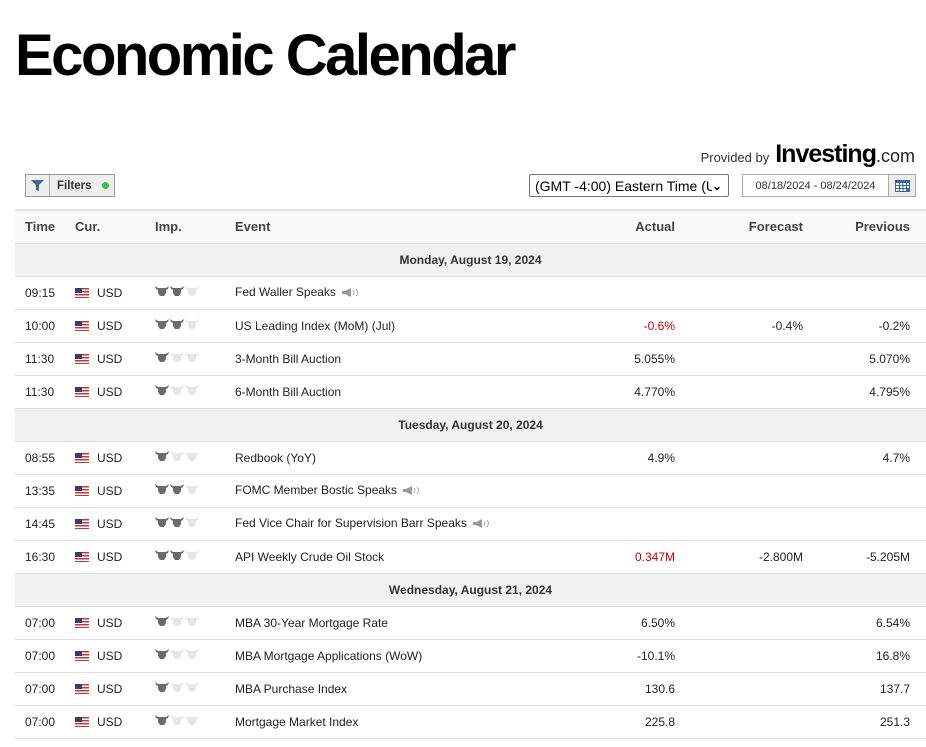 Image resolution: width=926 pixels, height=747 pixels. Describe the element at coordinates (625, 392) in the screenshot. I see `event-actual: 4.770%` at that location.